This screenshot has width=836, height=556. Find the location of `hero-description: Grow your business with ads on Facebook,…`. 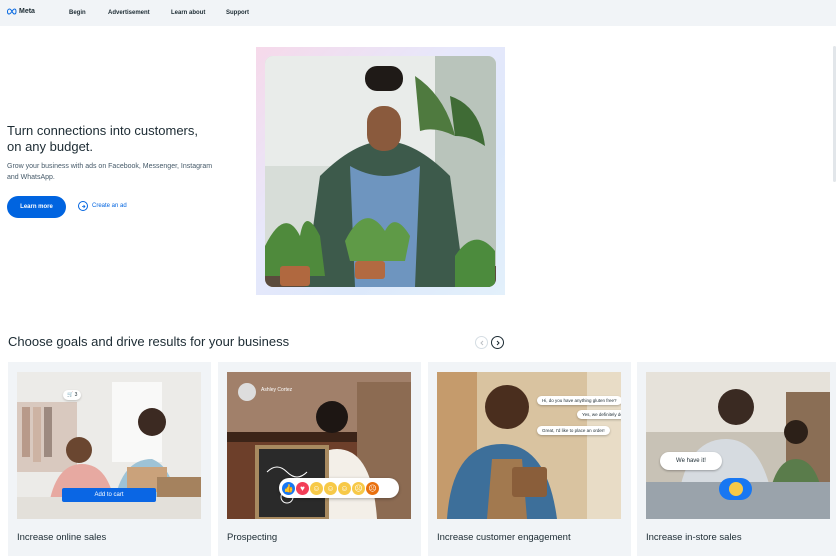

hero-description: Grow your business with ads on Facebook,… is located at coordinates (110, 172).